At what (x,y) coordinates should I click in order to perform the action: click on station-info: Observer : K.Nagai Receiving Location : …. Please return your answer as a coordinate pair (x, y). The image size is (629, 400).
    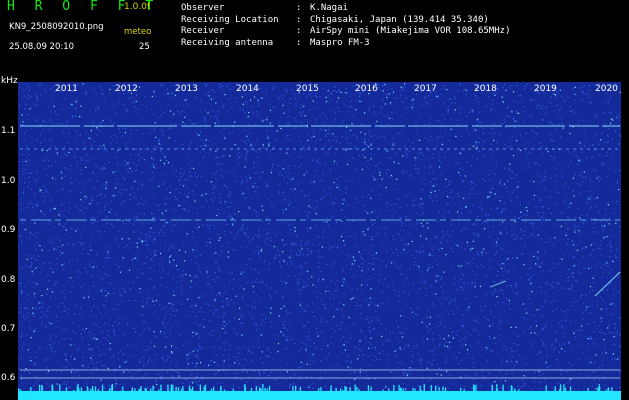
    Looking at the image, I should click on (345, 26).